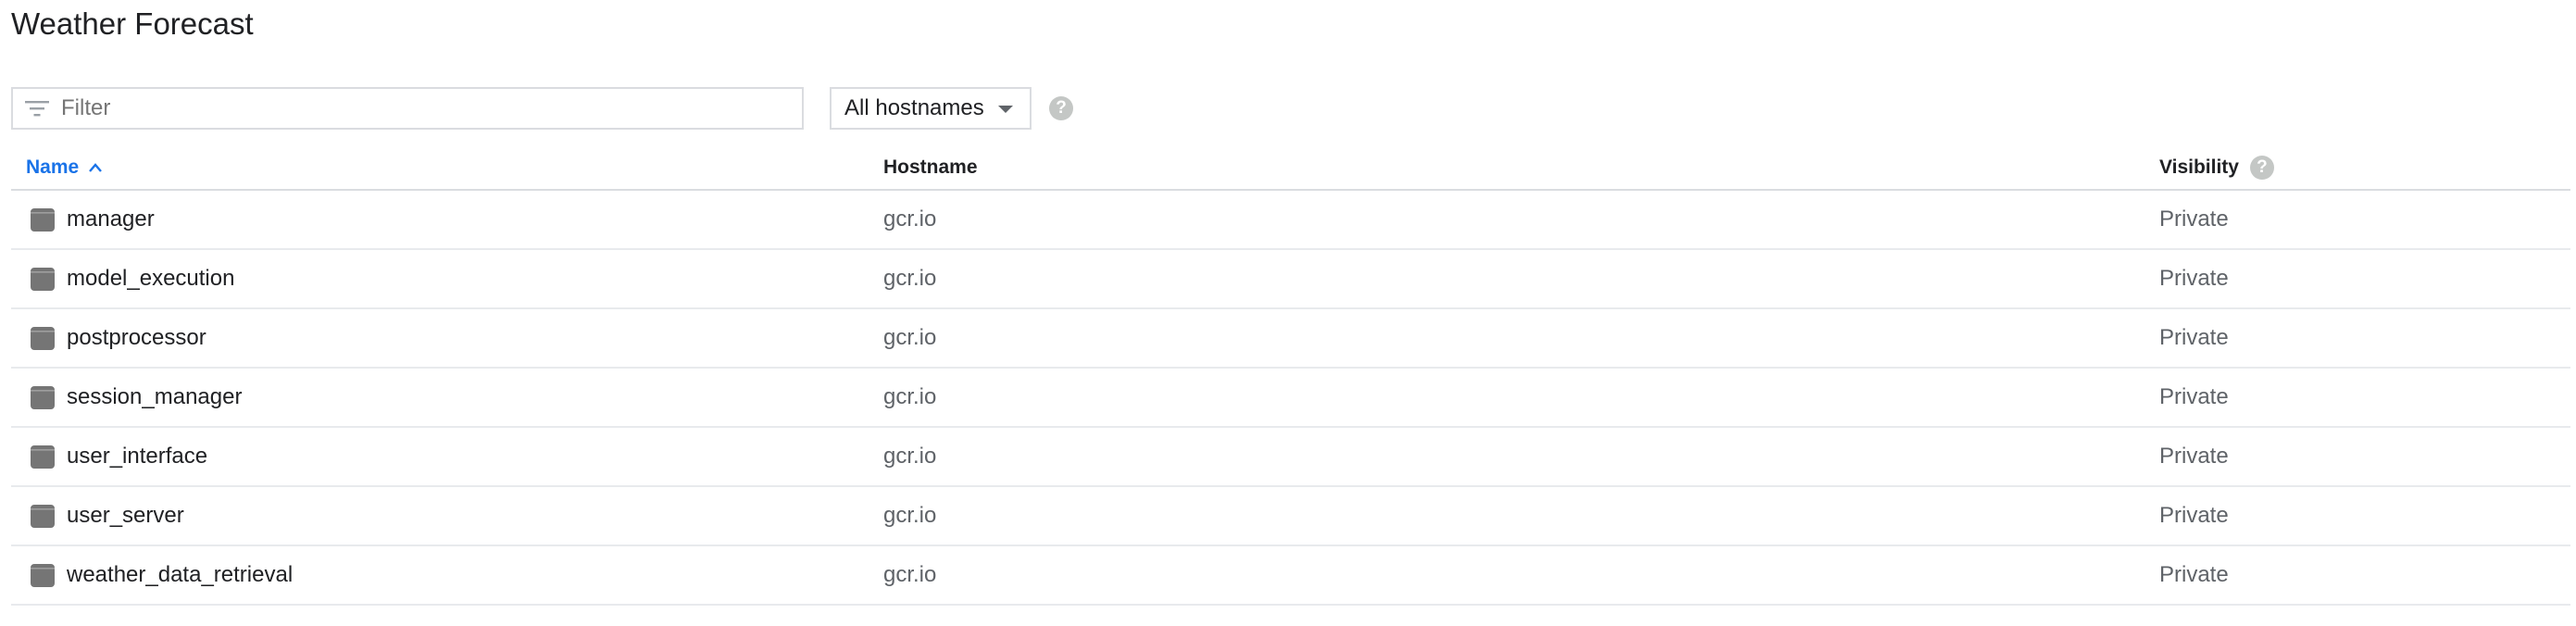 The width and height of the screenshot is (2576, 626). I want to click on table-row: user_interface gcr.io Private, so click(1291, 457).